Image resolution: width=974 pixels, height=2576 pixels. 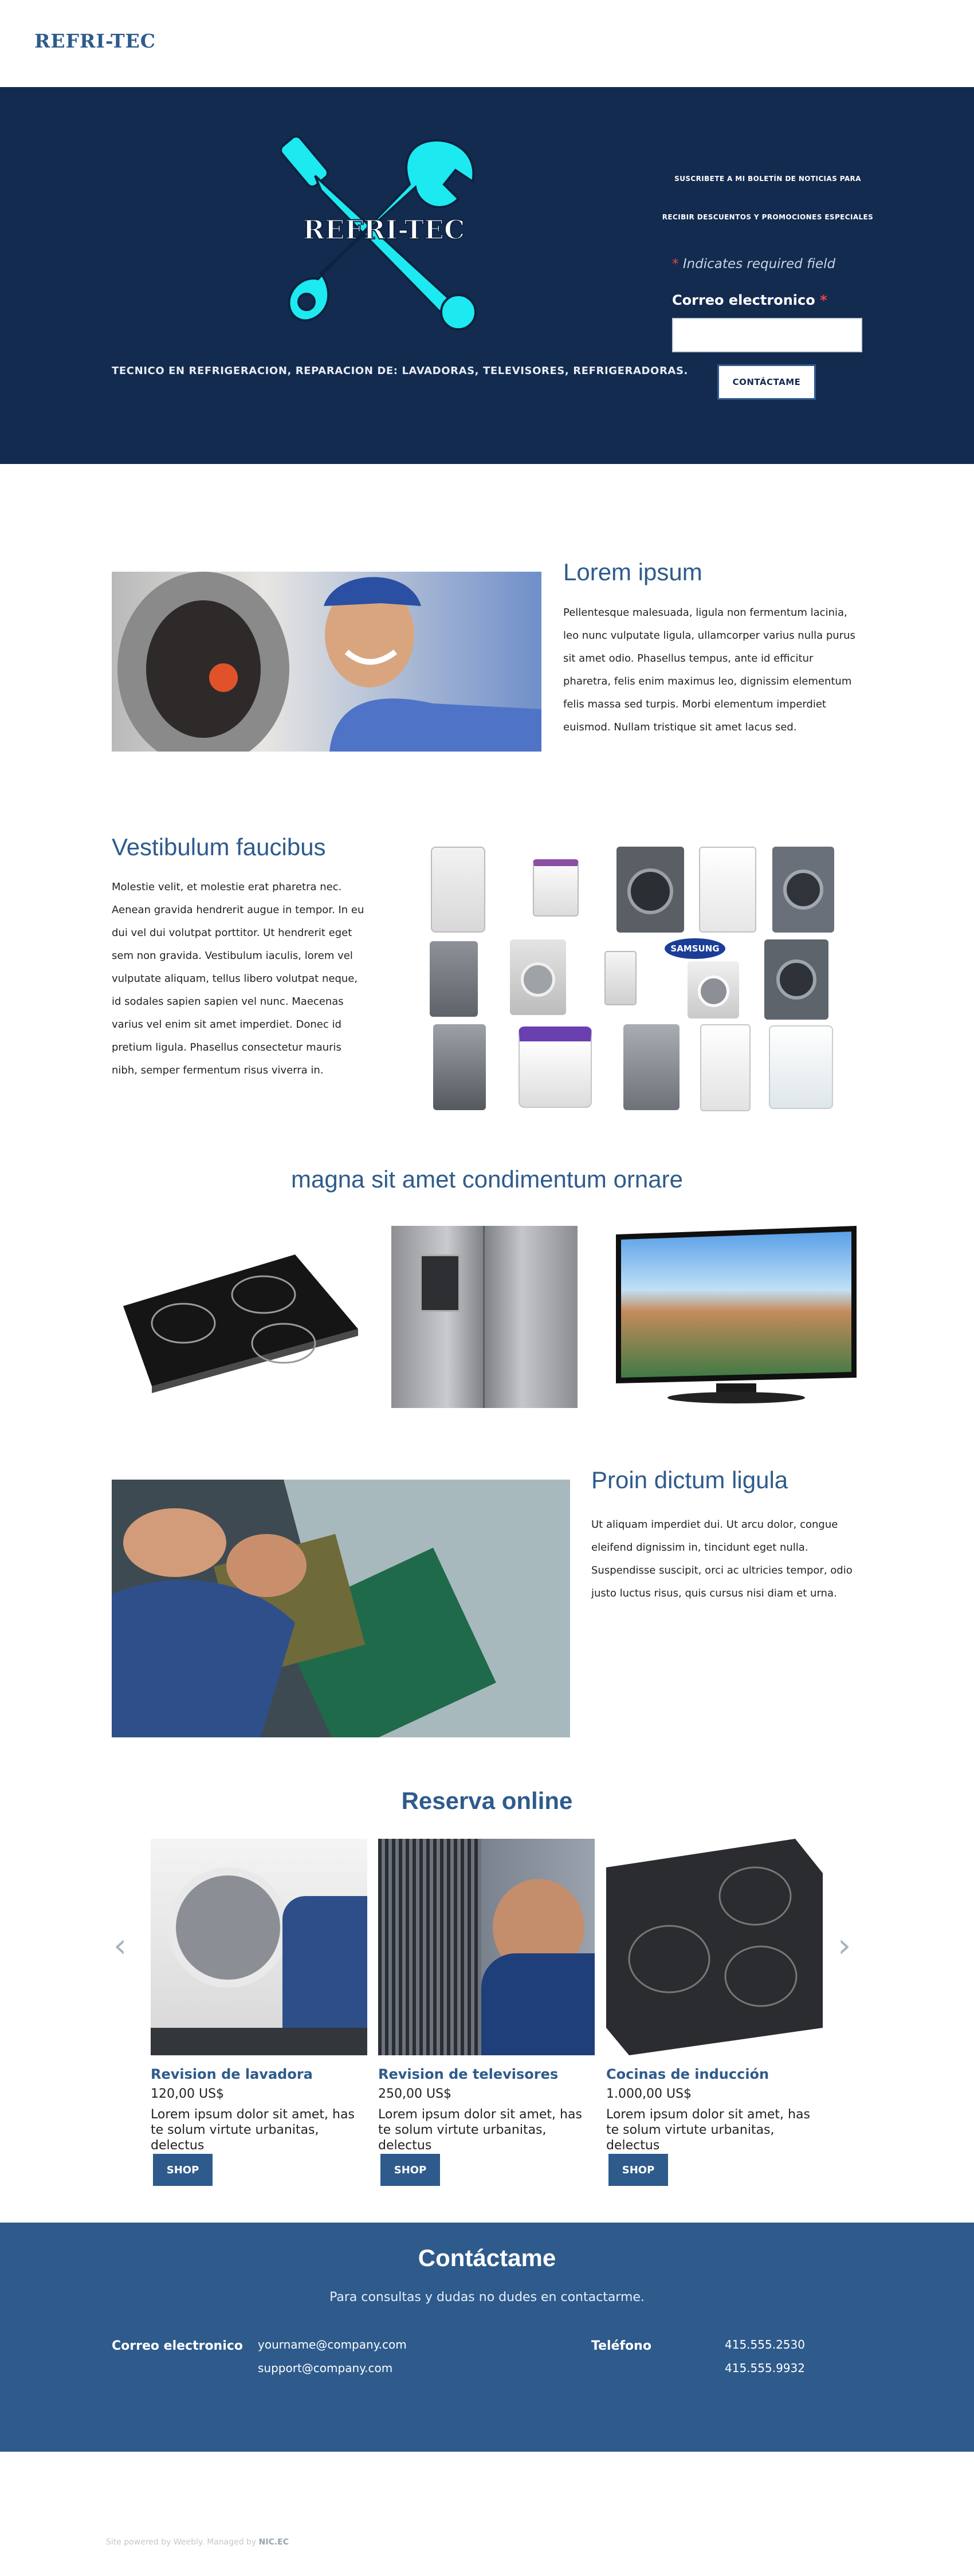 I want to click on phone-label: Teléfono, so click(x=621, y=2346).